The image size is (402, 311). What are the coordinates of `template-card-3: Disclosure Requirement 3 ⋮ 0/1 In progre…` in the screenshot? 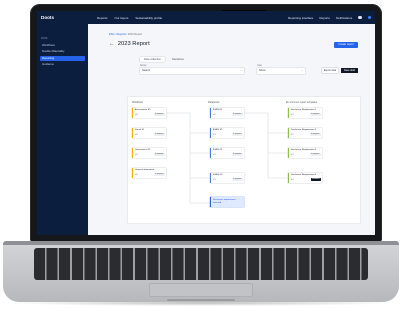 It's located at (305, 153).